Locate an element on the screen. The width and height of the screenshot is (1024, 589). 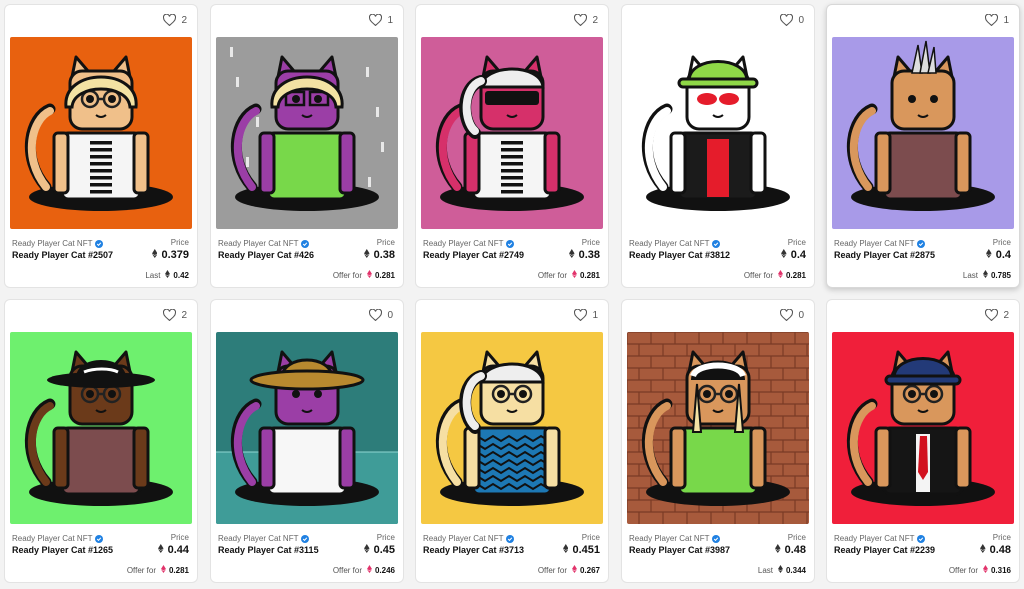
price-value: 0.48 is located at coordinates (790, 550).